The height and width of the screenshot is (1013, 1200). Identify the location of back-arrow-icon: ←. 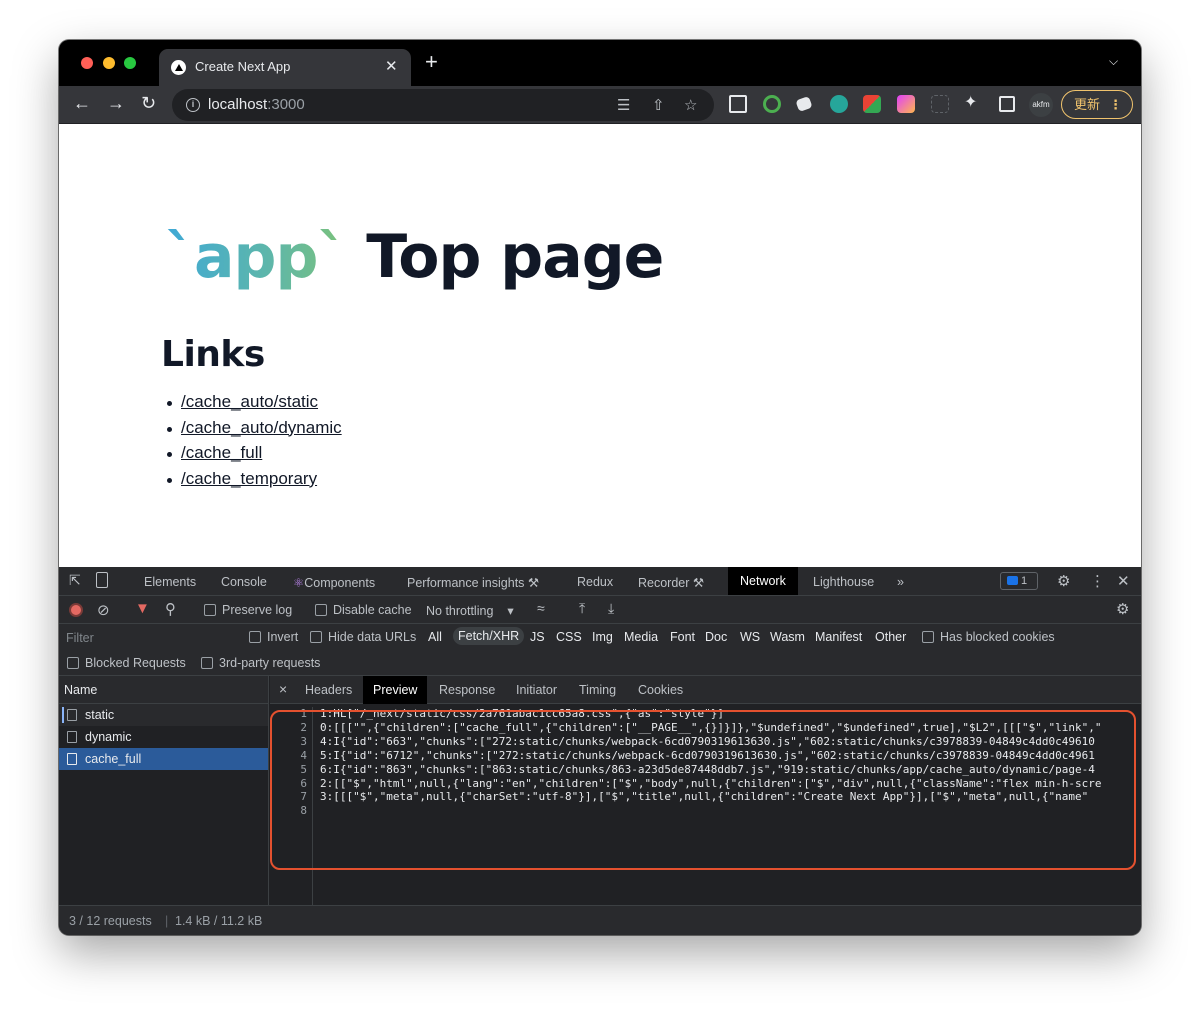
(82, 103).